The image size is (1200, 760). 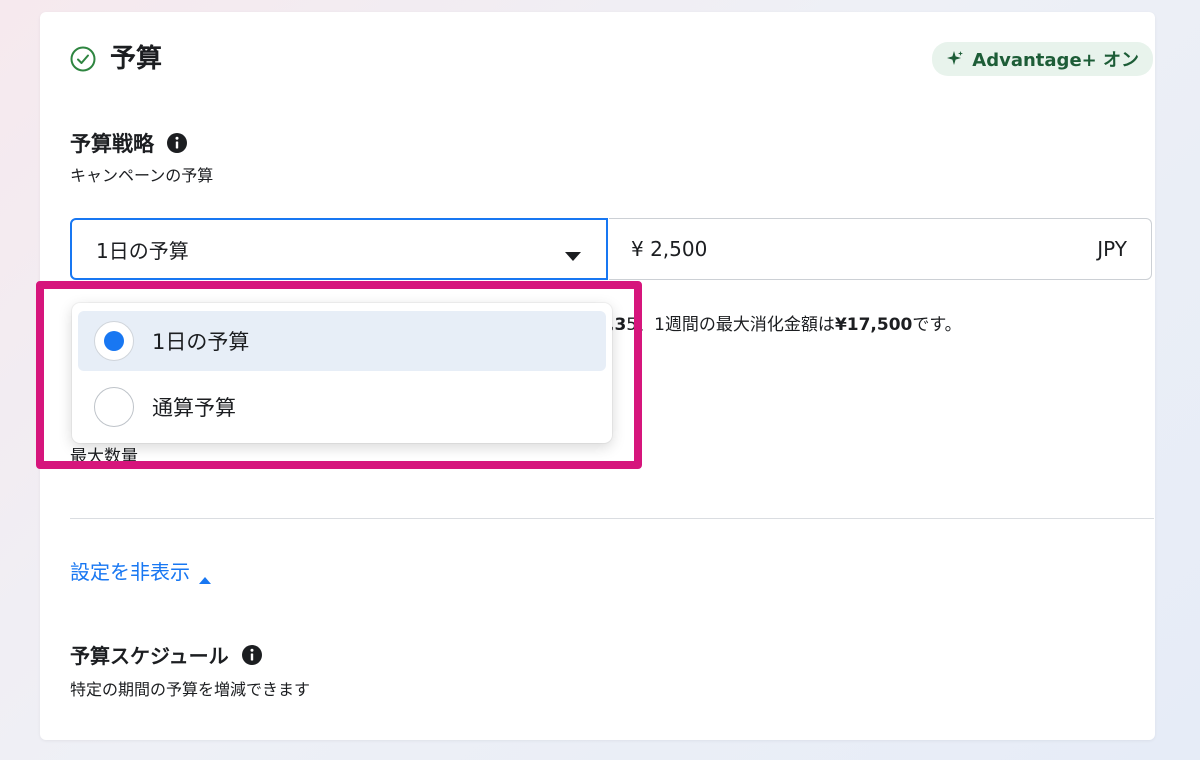 I want to click on budget-schedule-title: 予算スケジュール, so click(x=149, y=656).